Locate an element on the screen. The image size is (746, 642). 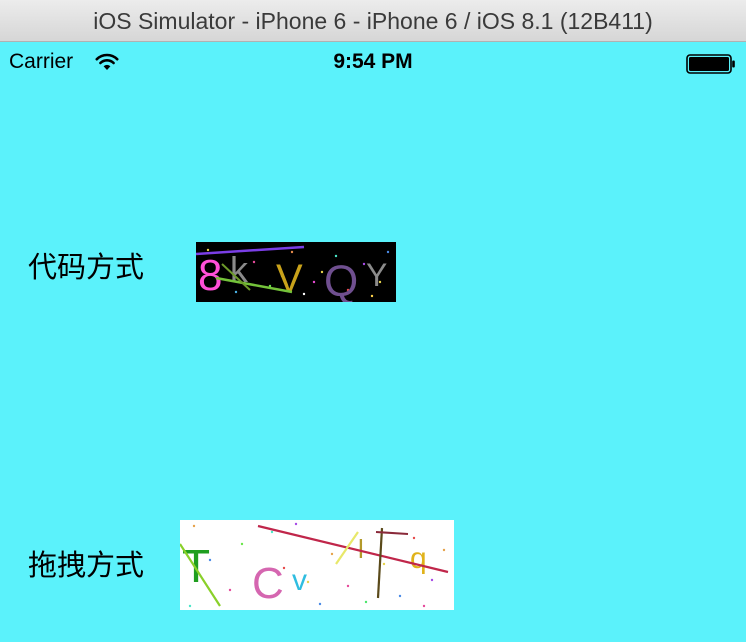
code-captcha-char-4: Q is located at coordinates (341, 279).